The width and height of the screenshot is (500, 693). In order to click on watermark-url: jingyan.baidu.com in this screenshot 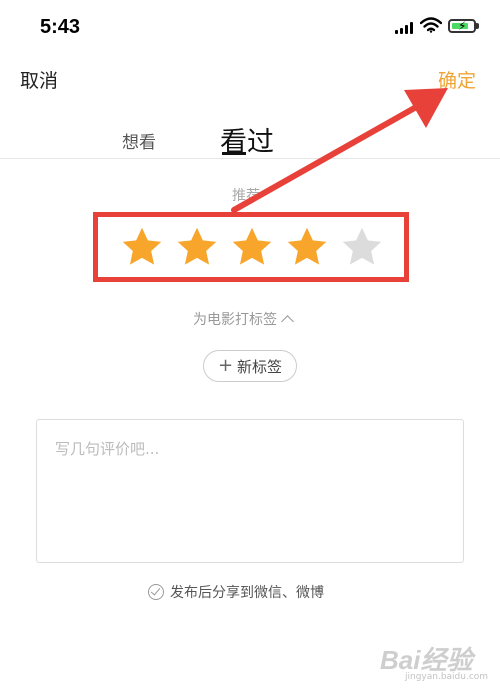, I will do `click(447, 677)`.